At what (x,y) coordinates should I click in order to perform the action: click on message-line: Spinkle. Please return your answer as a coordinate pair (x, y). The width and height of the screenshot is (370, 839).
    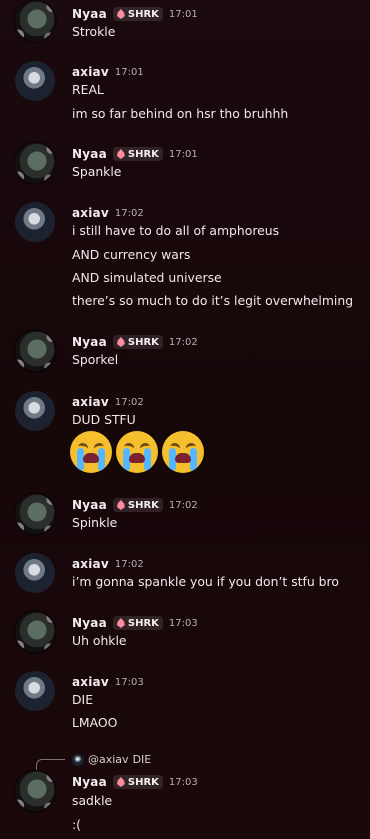
    Looking at the image, I should click on (95, 522).